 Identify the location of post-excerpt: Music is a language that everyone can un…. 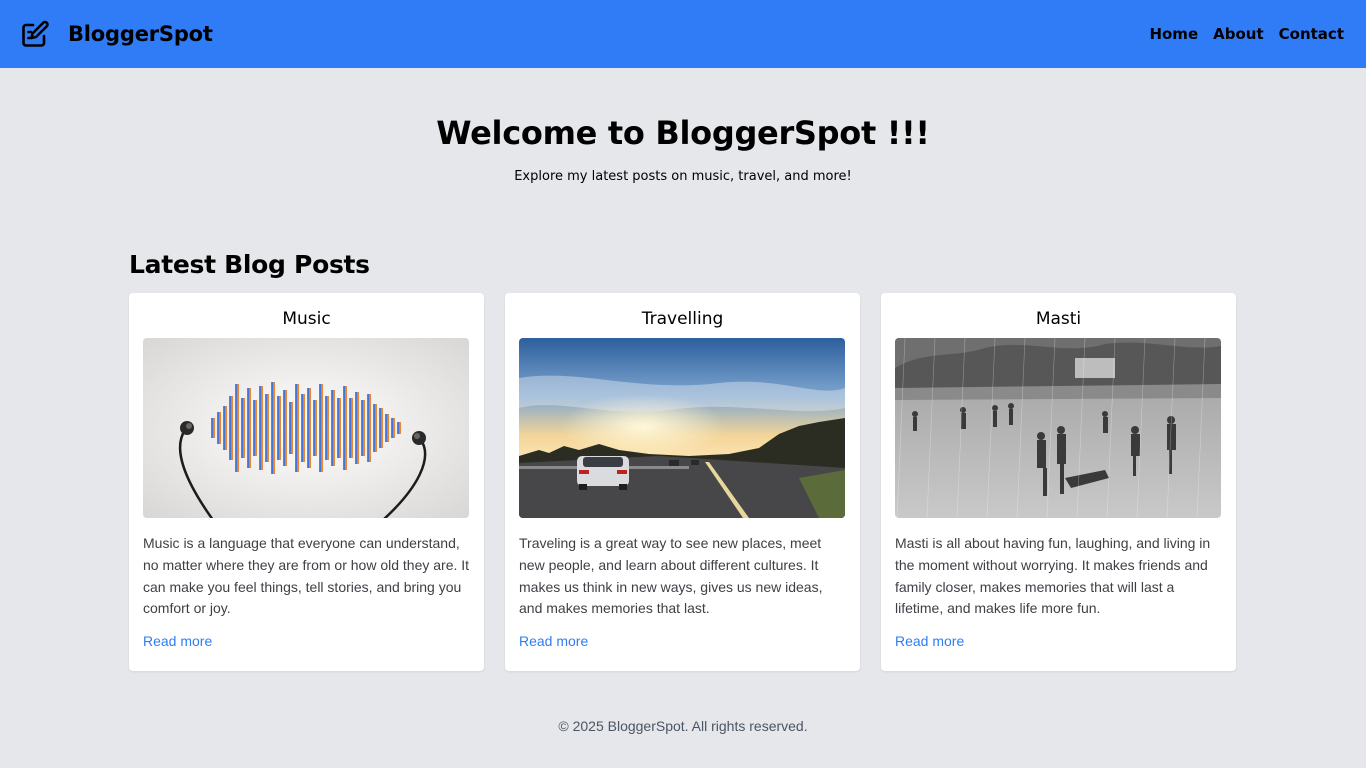
(306, 576).